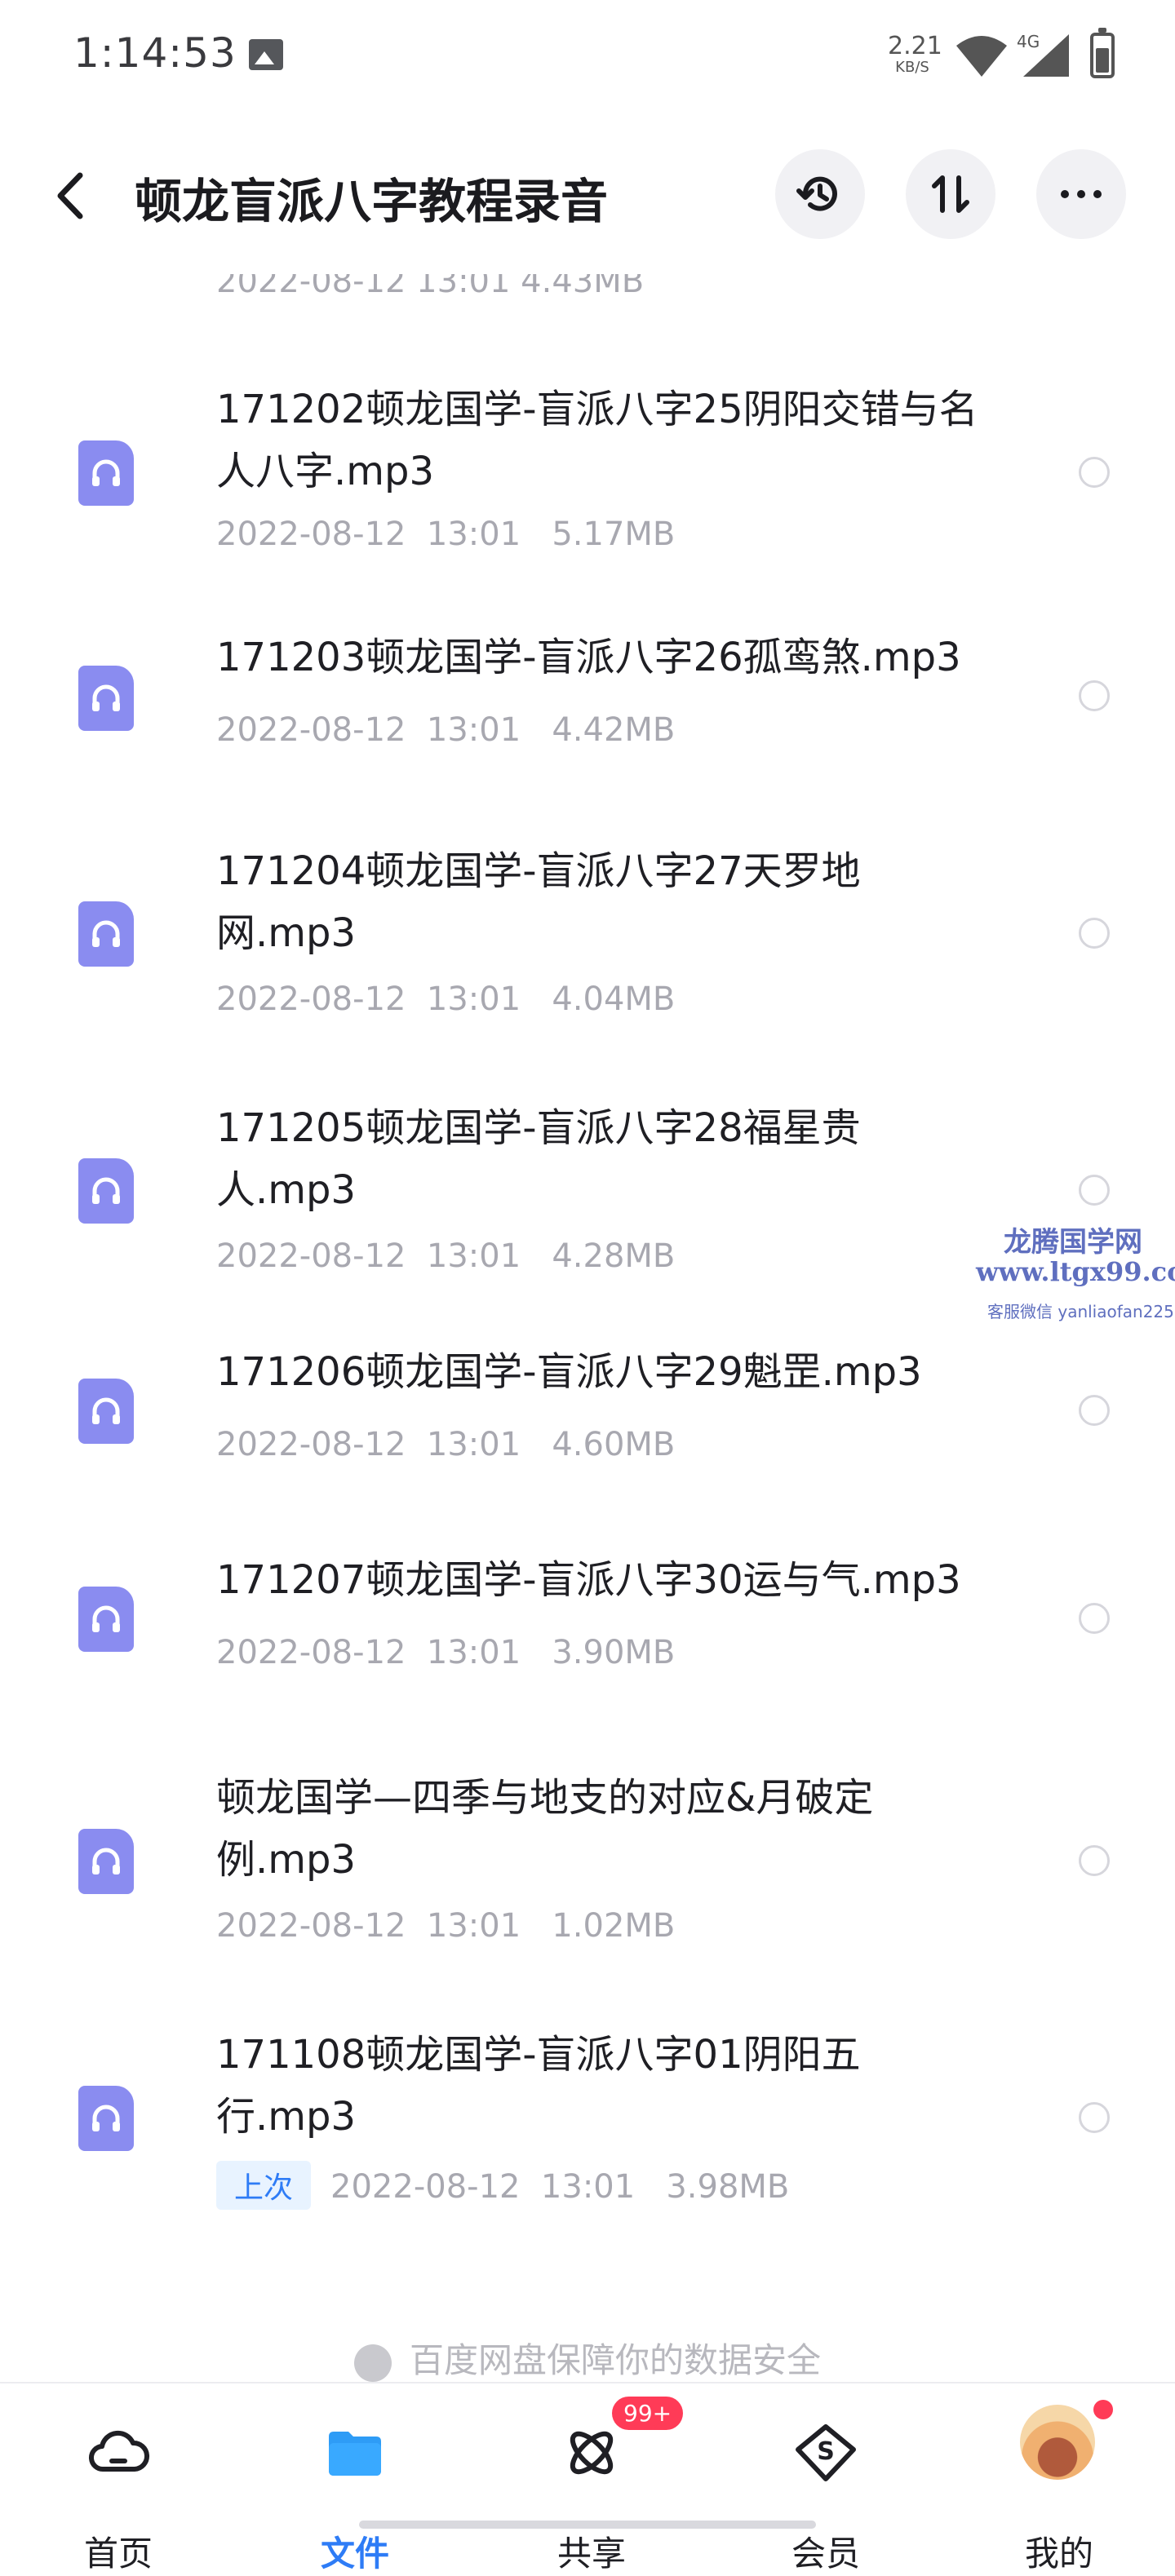 The height and width of the screenshot is (2576, 1175). Describe the element at coordinates (587, 57) in the screenshot. I see `status-bar: 1:14:53 2.21 KB/S 4G` at that location.